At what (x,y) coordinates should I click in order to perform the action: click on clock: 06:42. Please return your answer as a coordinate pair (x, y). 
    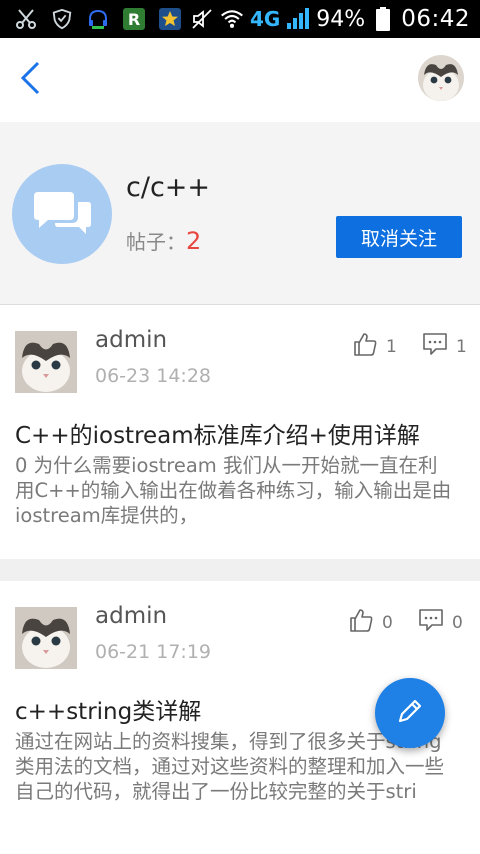
    Looking at the image, I should click on (435, 19).